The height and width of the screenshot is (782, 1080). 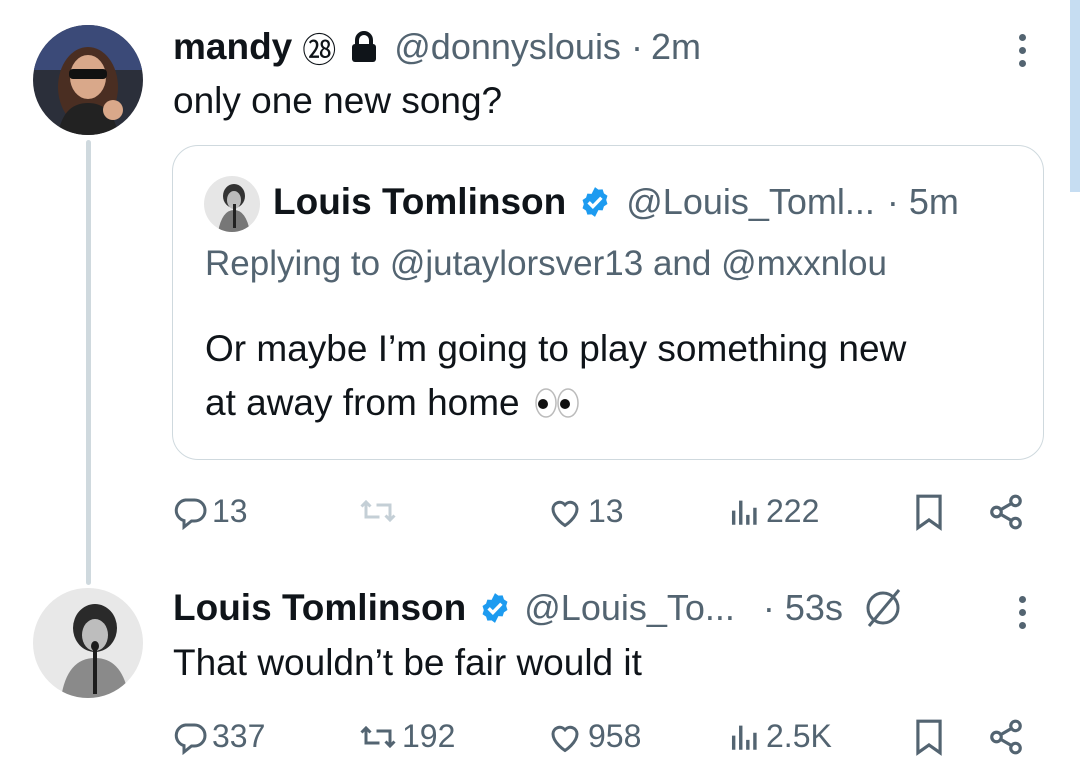 What do you see at coordinates (429, 736) in the screenshot?
I see `repost-count: 192` at bounding box center [429, 736].